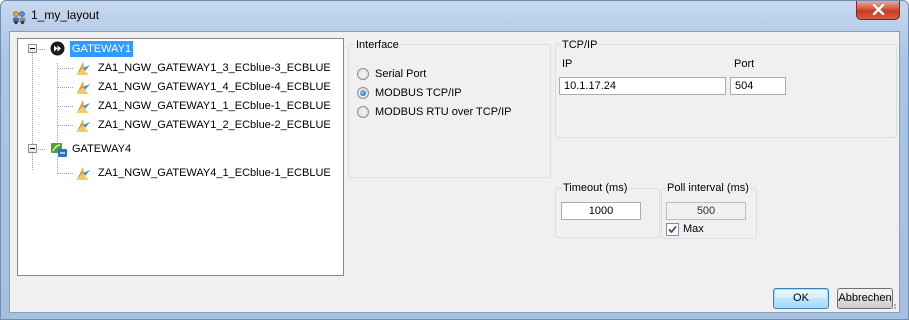 The width and height of the screenshot is (909, 320). I want to click on close-button, so click(878, 10).